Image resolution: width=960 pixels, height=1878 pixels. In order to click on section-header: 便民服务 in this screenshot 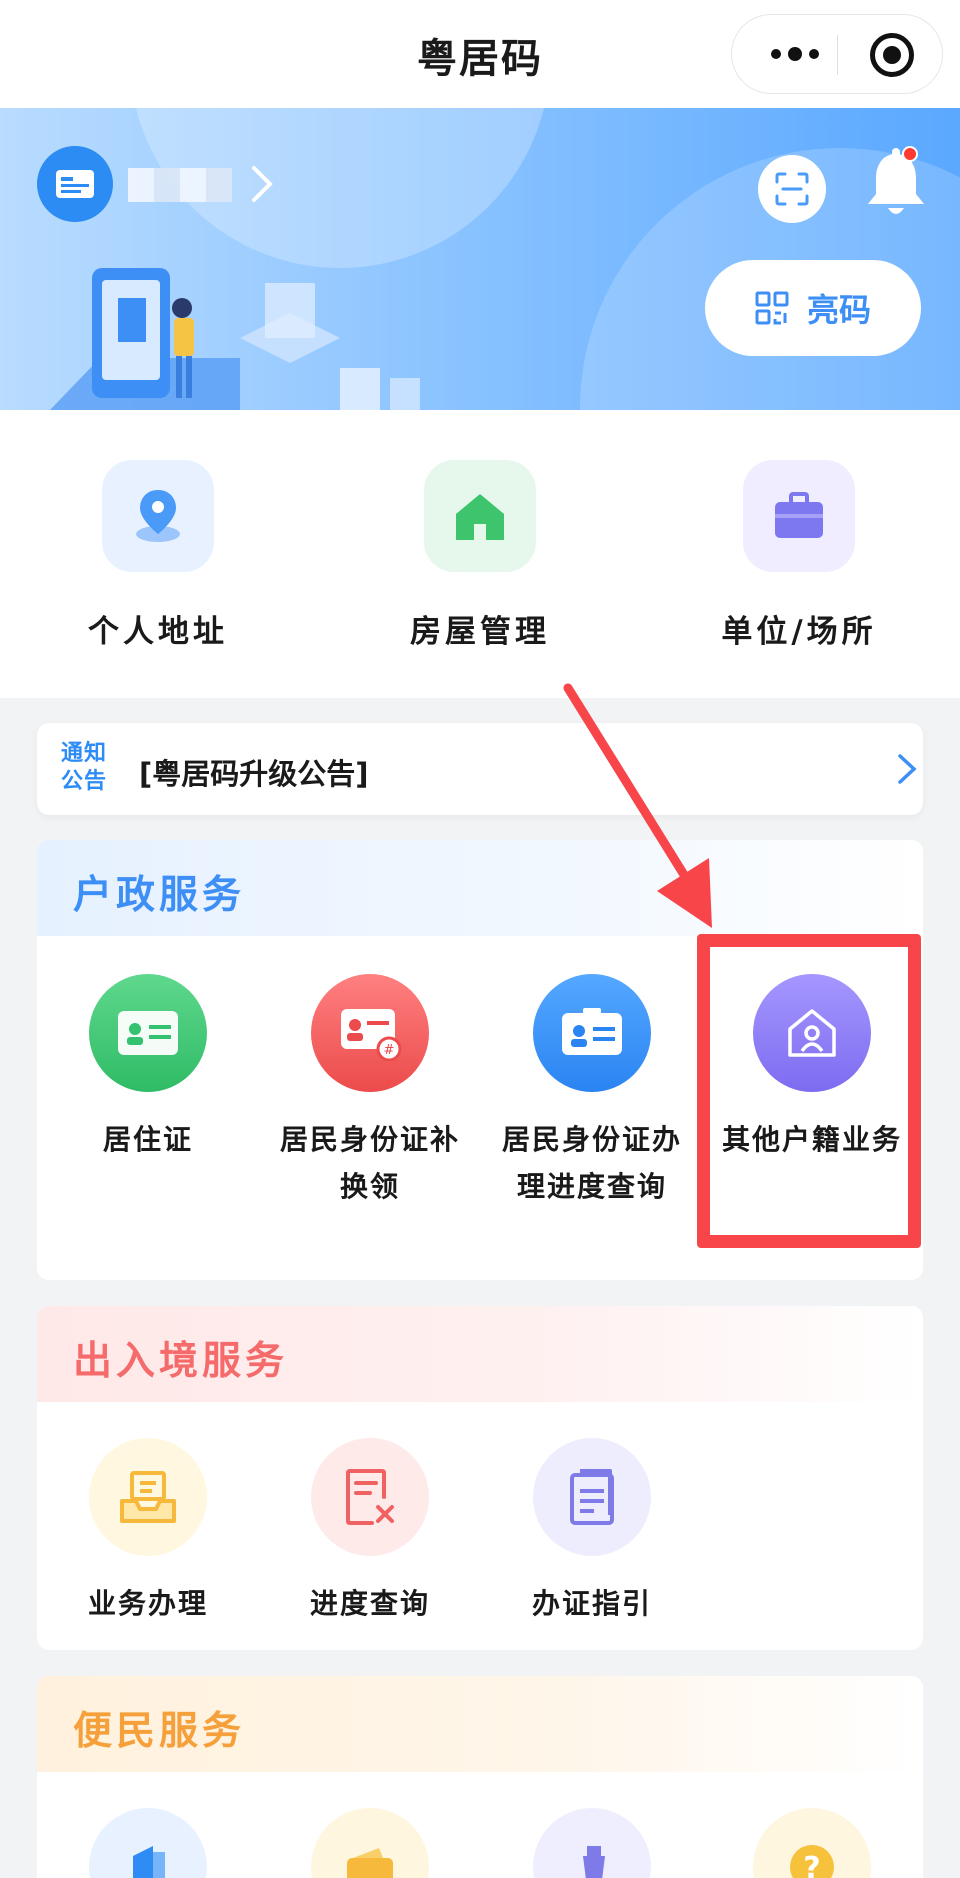, I will do `click(480, 1724)`.